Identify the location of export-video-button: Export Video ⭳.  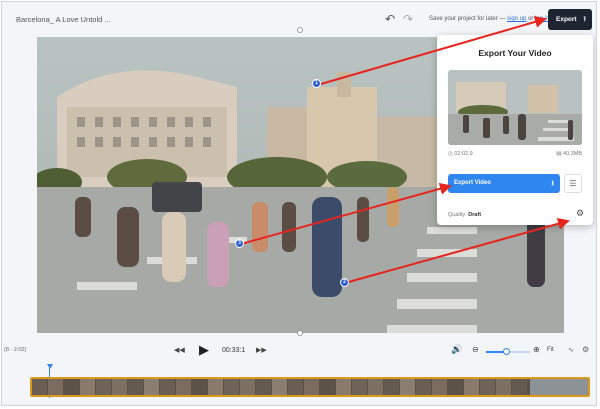
(504, 183).